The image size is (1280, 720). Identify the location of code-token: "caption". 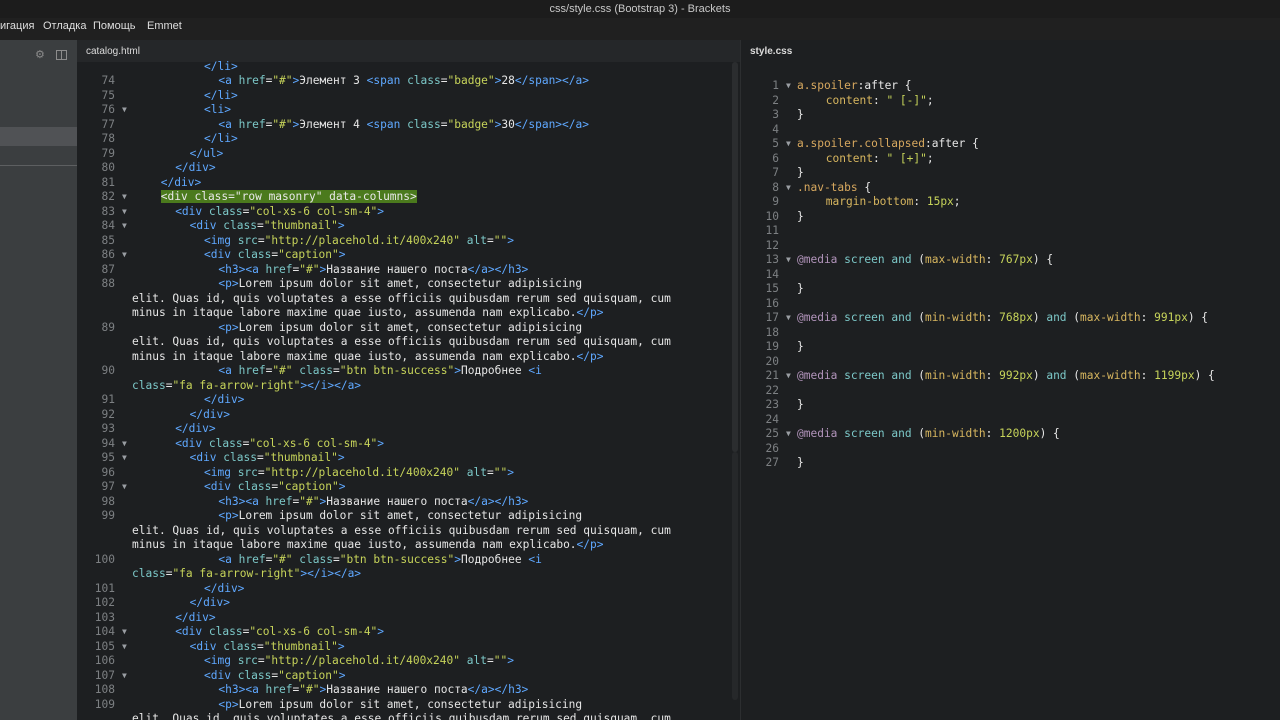
(308, 675).